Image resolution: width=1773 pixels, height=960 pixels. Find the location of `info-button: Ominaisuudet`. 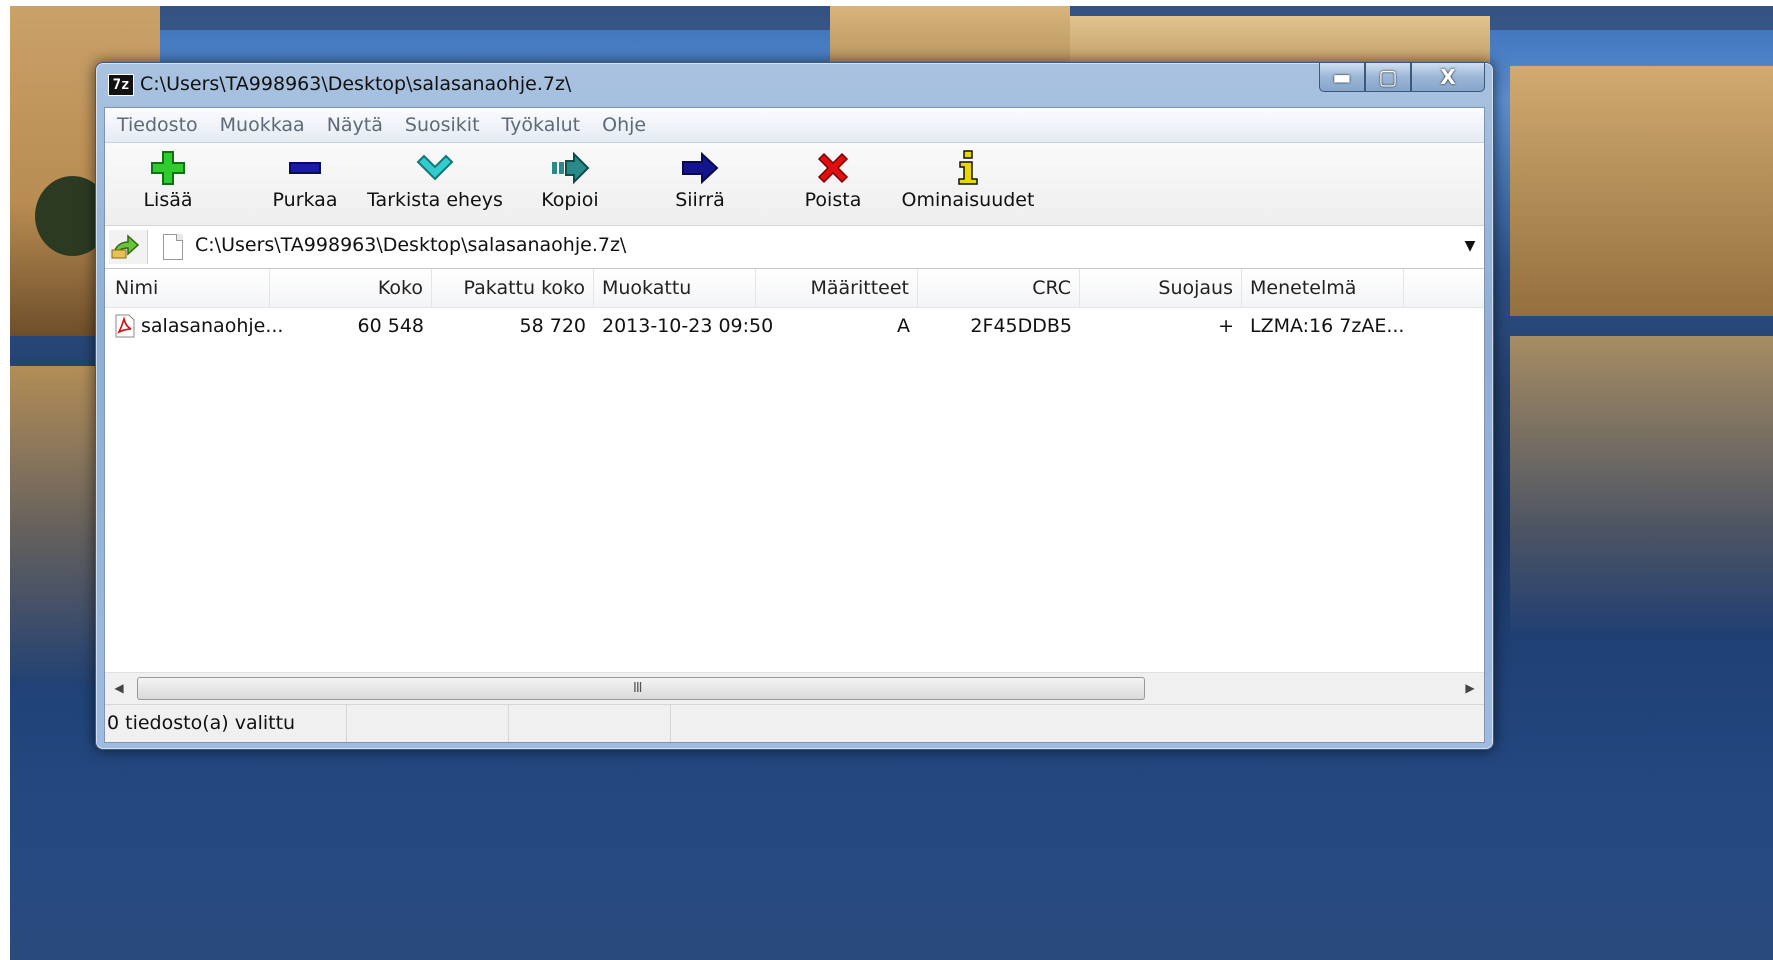

info-button: Ominaisuudet is located at coordinates (968, 179).